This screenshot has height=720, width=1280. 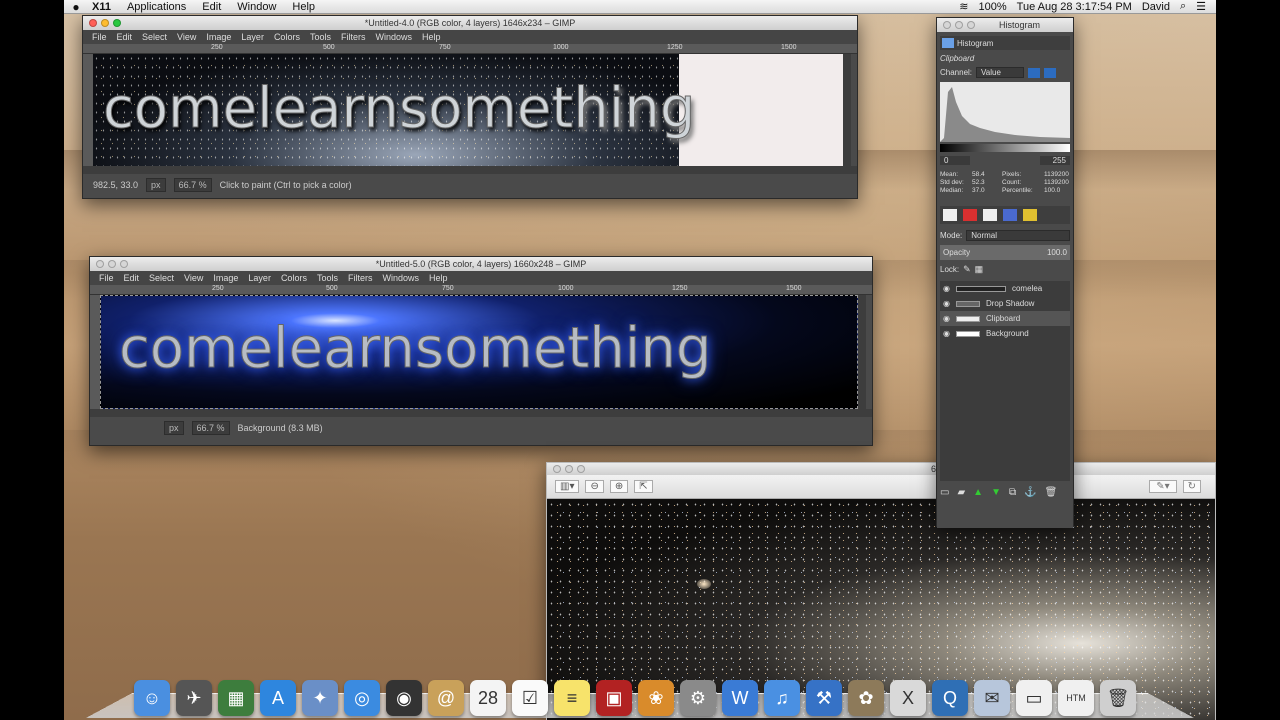 What do you see at coordinates (320, 698) in the screenshot?
I see `preview-icon: ✦` at bounding box center [320, 698].